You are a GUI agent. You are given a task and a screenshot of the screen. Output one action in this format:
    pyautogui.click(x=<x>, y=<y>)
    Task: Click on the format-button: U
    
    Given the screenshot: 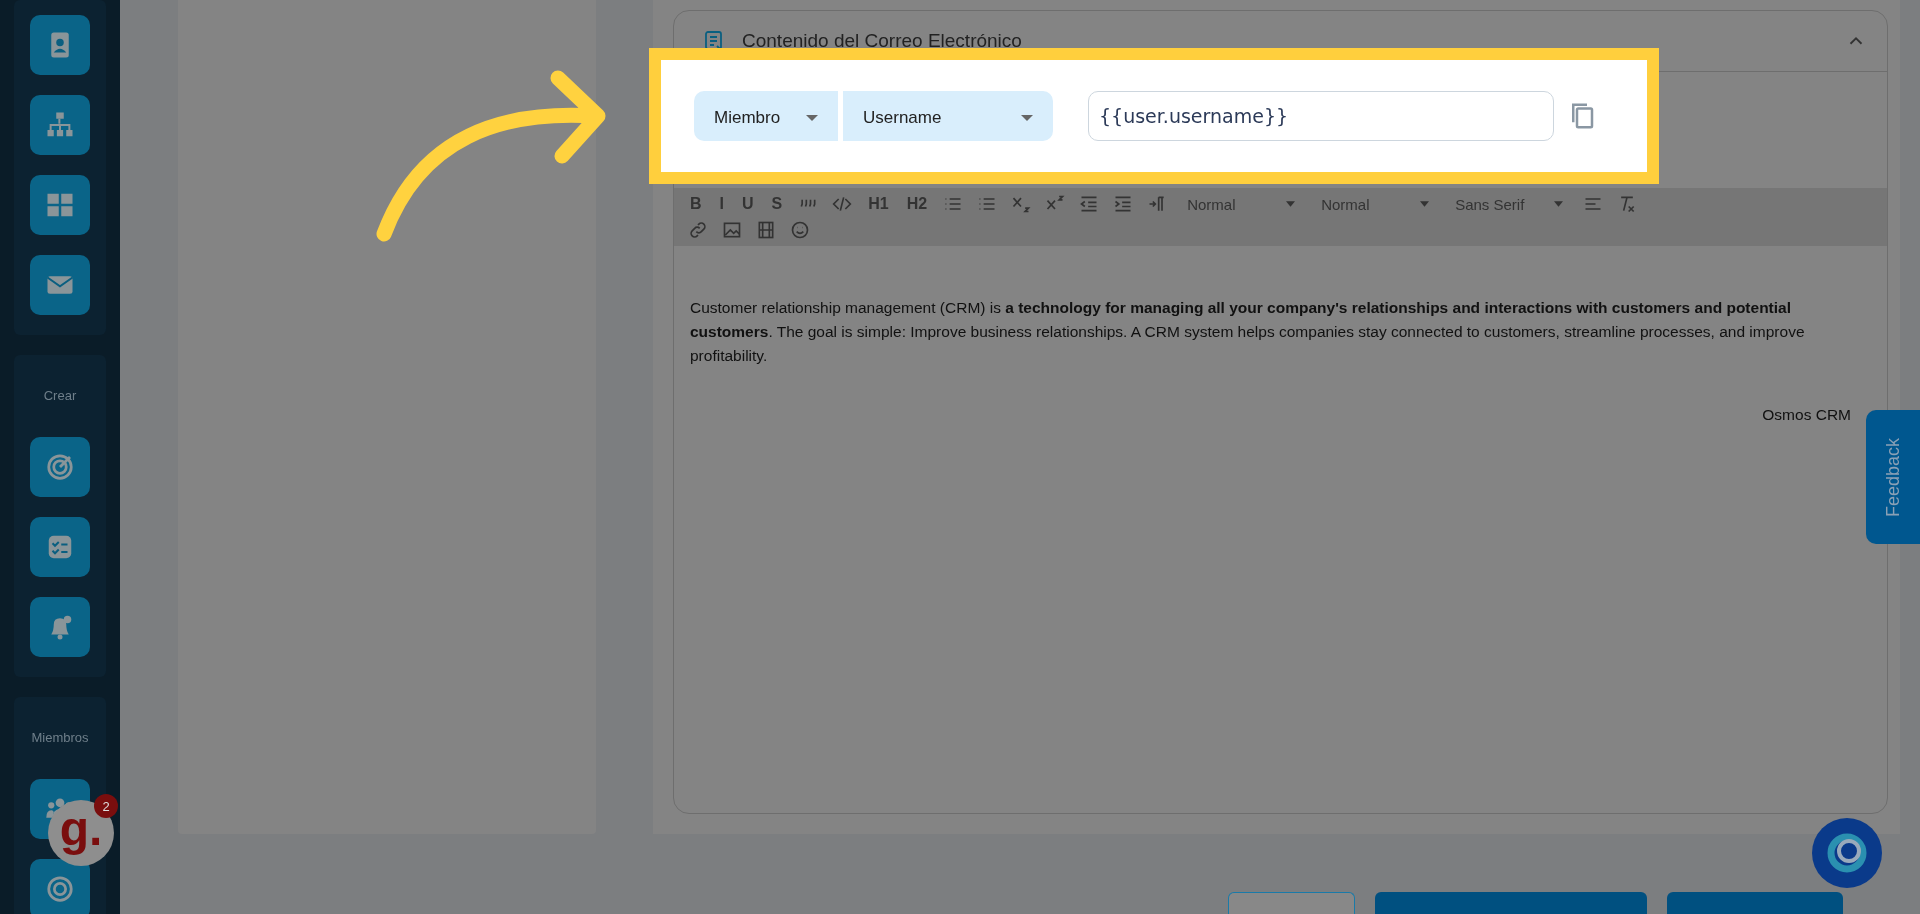 What is the action you would take?
    pyautogui.click(x=748, y=204)
    